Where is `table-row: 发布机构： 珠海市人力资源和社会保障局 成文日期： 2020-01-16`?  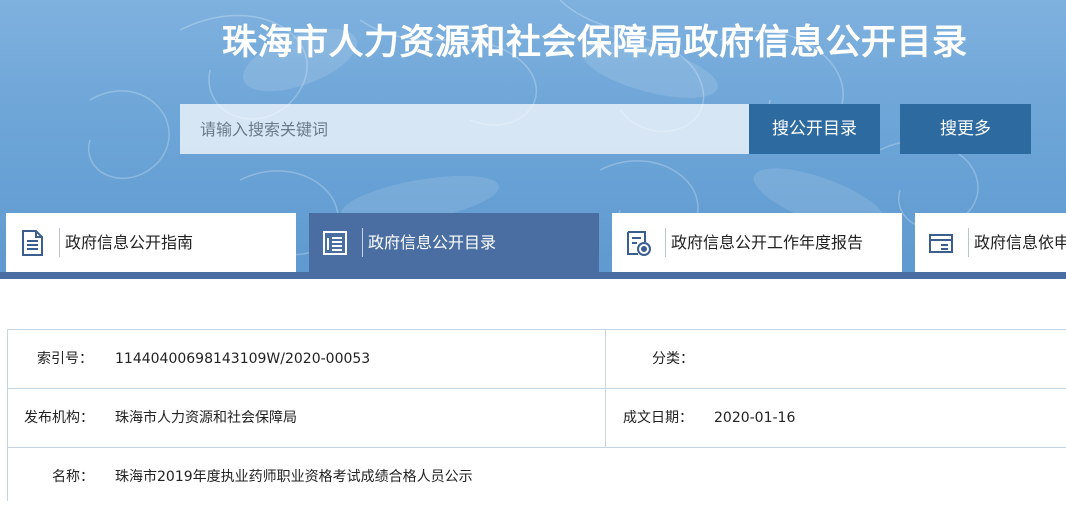
table-row: 发布机构： 珠海市人力资源和社会保障局 成文日期： 2020-01-16 is located at coordinates (536, 417).